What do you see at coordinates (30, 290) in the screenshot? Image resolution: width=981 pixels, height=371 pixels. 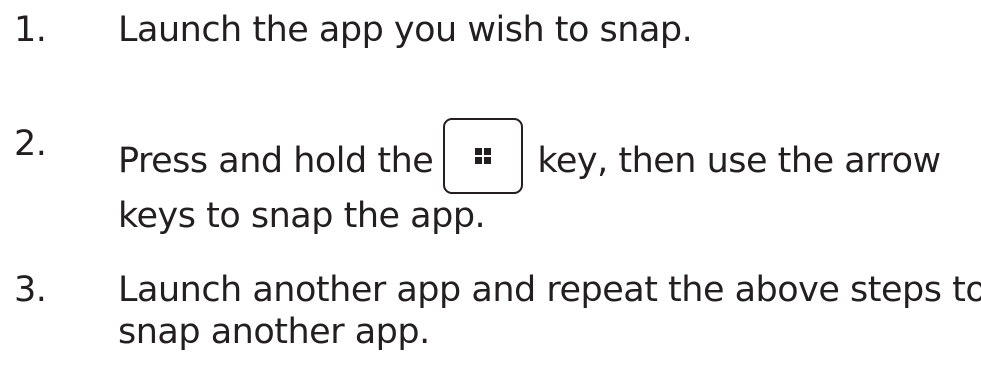 I see `step-number: 3.` at bounding box center [30, 290].